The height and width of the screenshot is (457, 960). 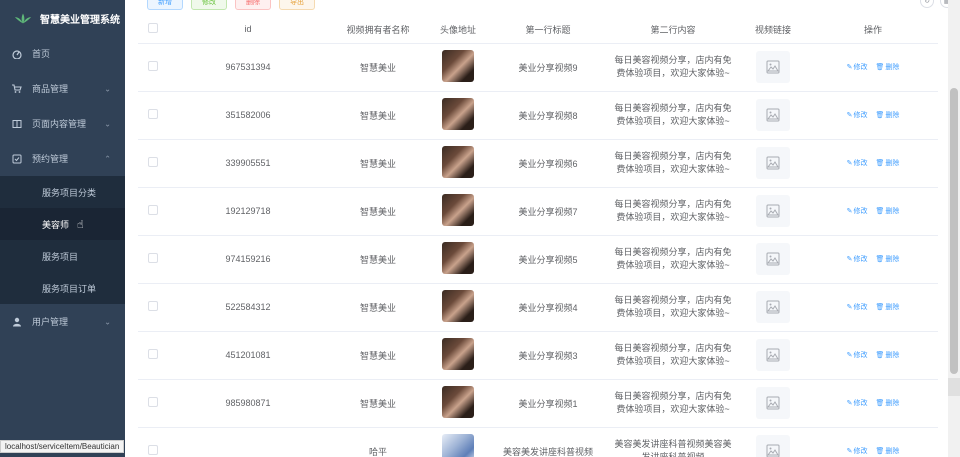 I want to click on submenu-item-service: 服务项目, so click(x=62, y=256).